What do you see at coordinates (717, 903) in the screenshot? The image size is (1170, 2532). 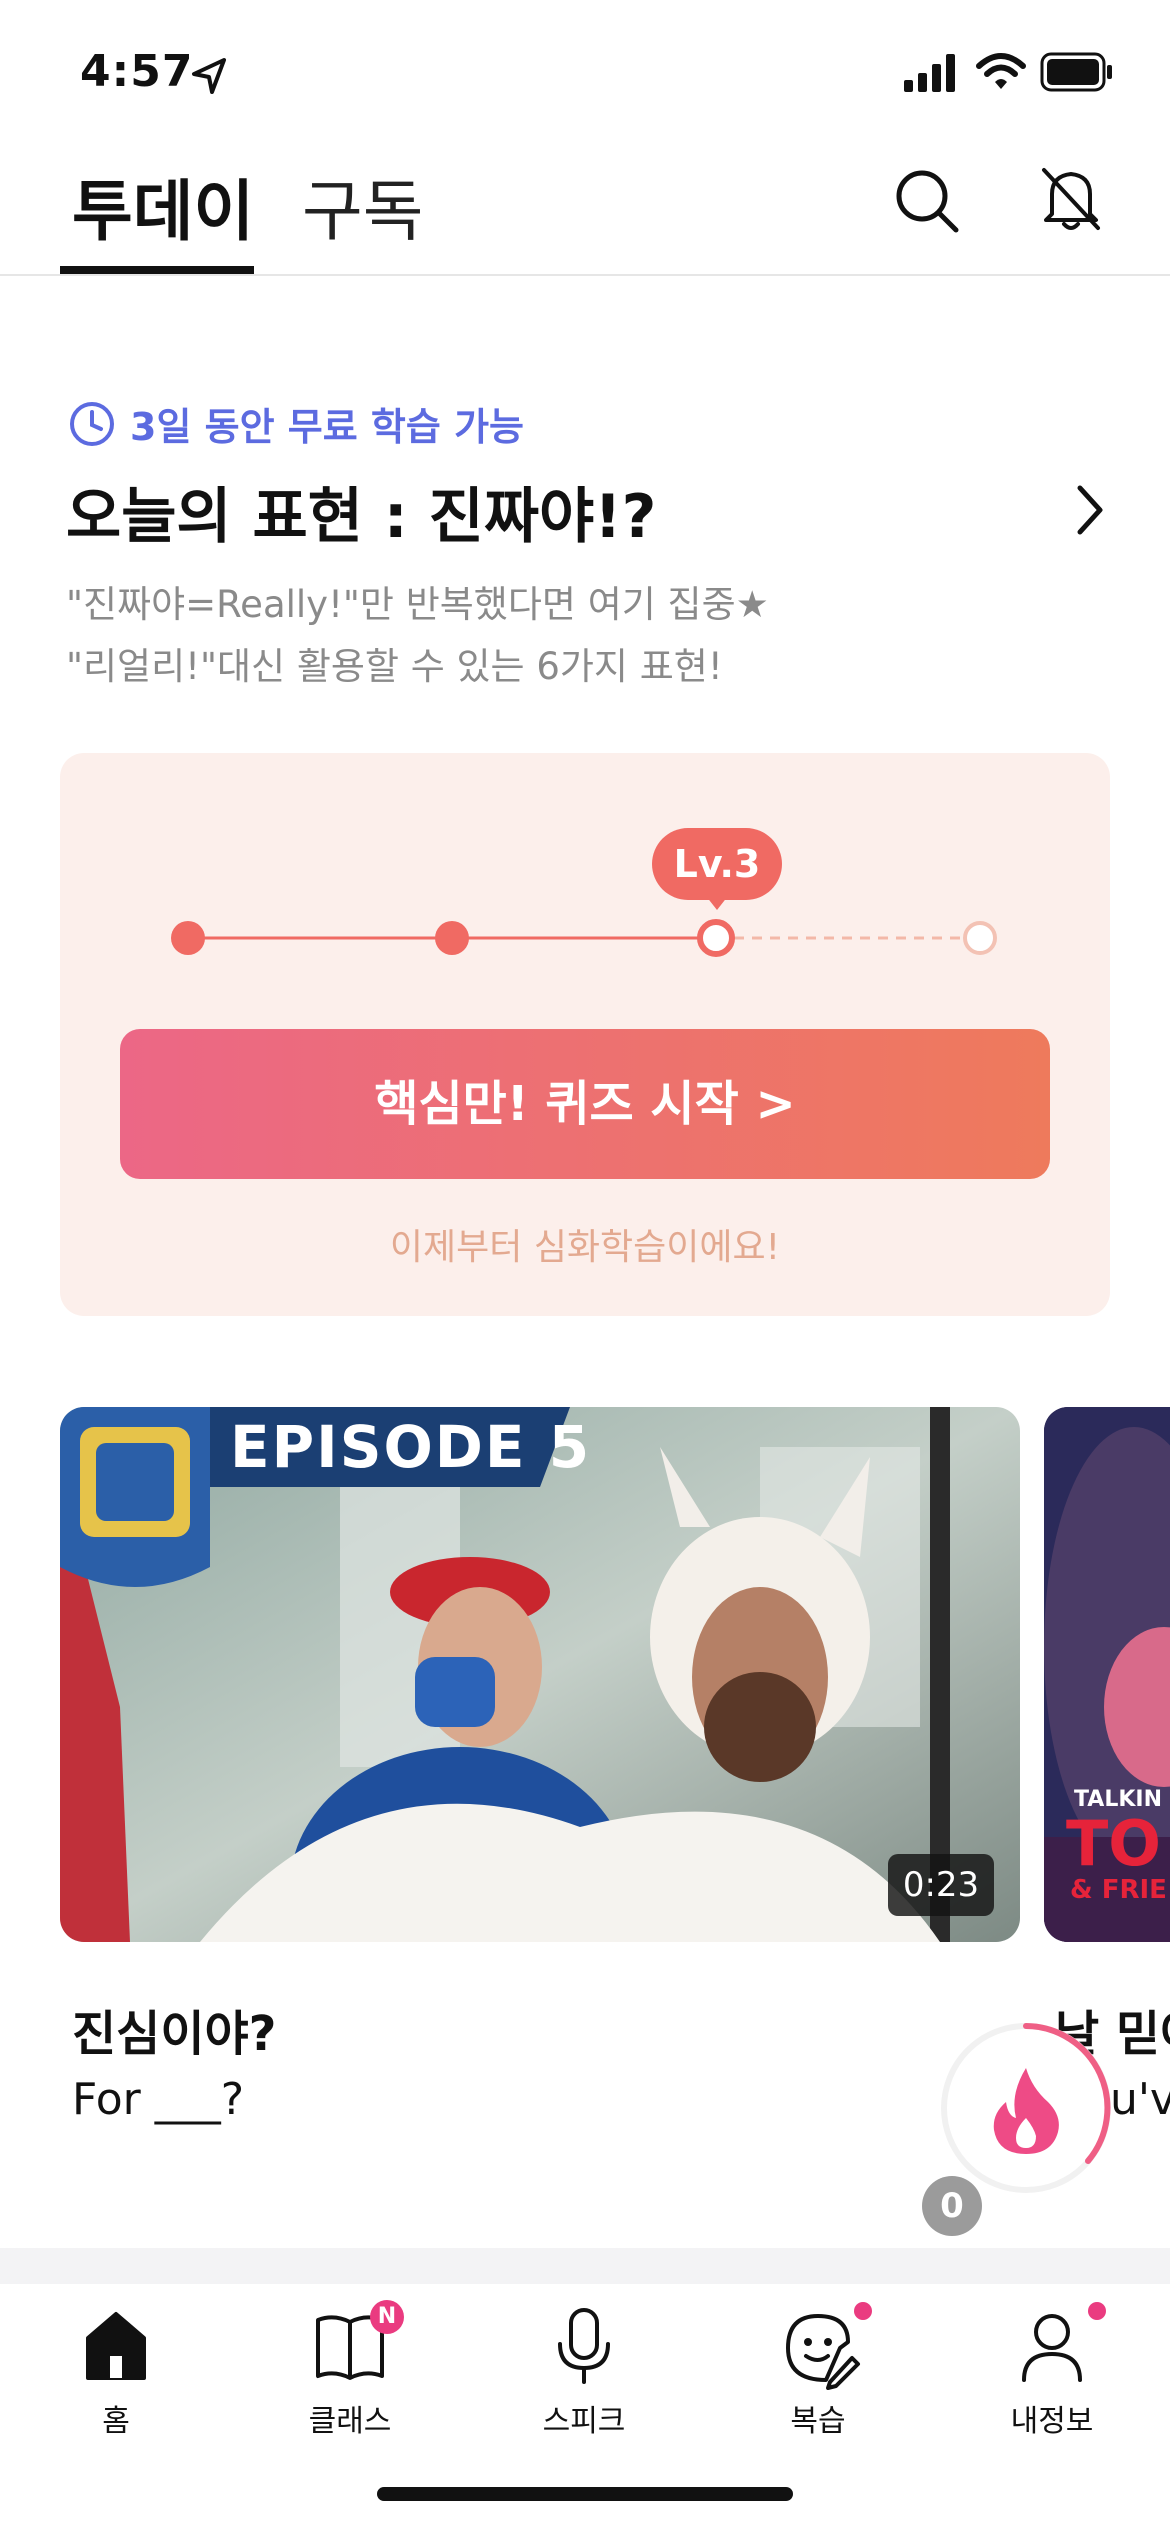 I see `level-badge-pointer` at bounding box center [717, 903].